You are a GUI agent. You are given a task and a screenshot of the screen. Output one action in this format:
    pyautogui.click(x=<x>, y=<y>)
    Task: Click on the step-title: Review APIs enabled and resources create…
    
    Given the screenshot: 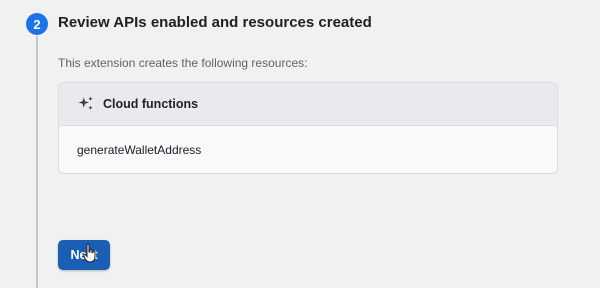 What is the action you would take?
    pyautogui.click(x=215, y=22)
    